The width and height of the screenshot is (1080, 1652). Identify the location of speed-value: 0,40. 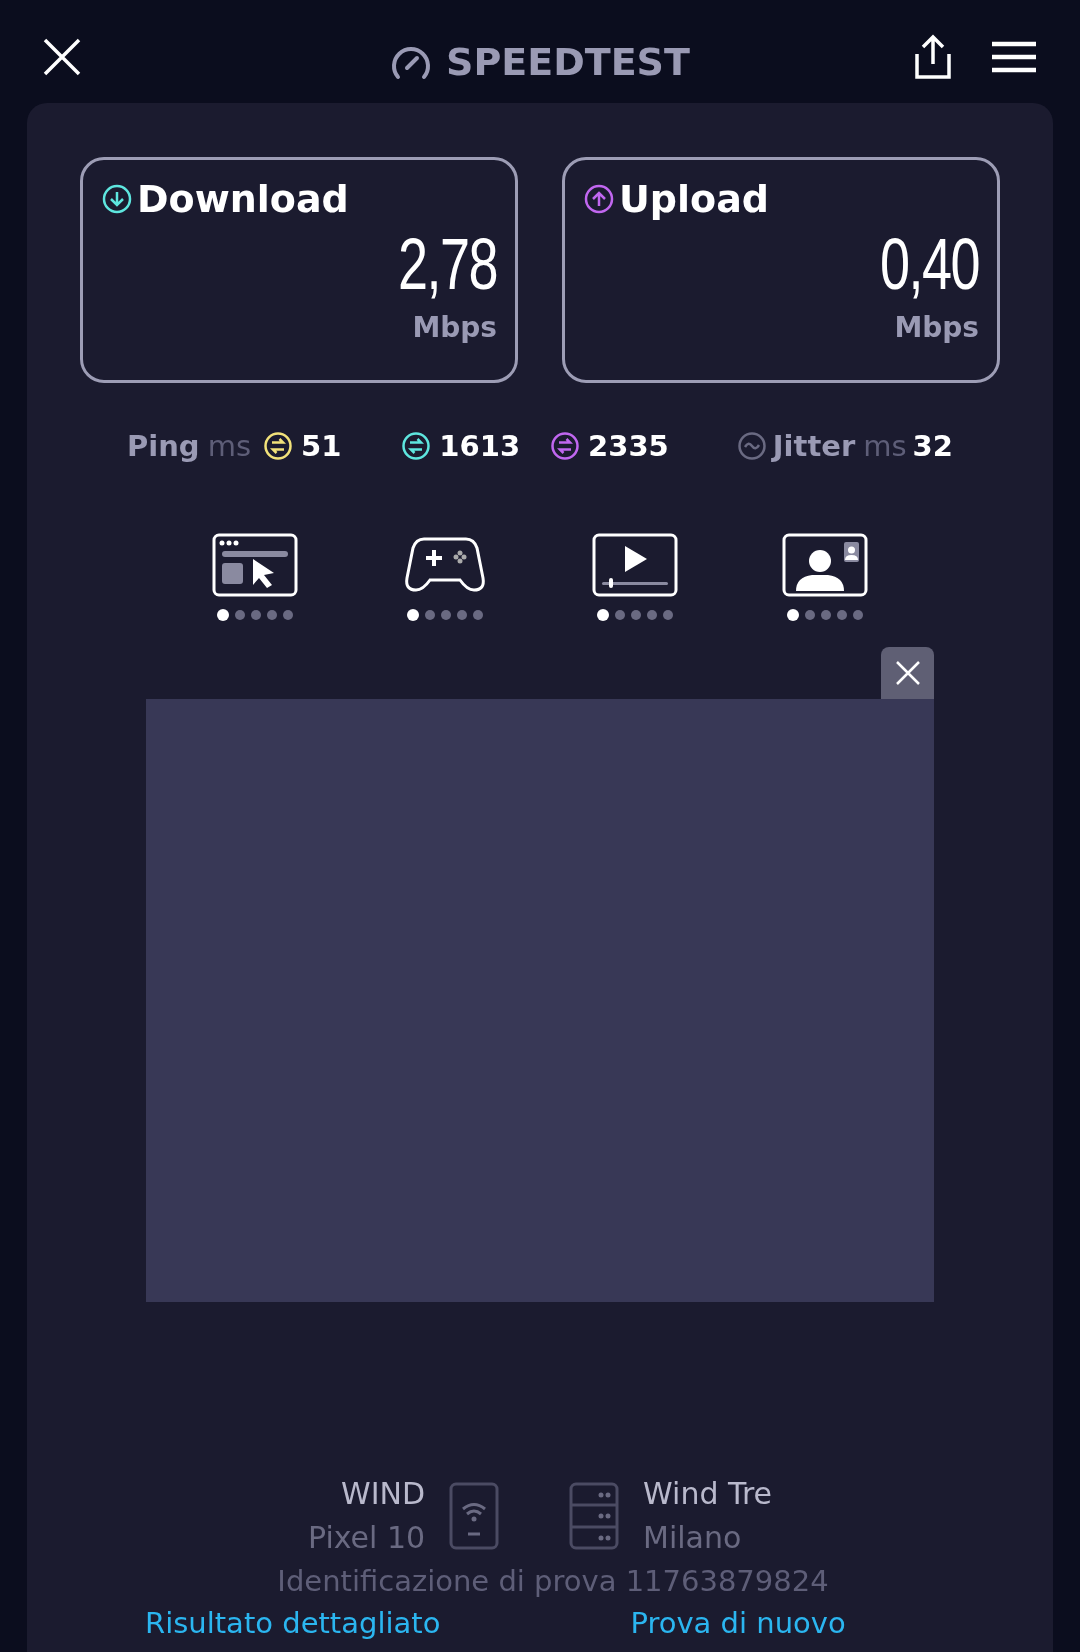
(929, 264).